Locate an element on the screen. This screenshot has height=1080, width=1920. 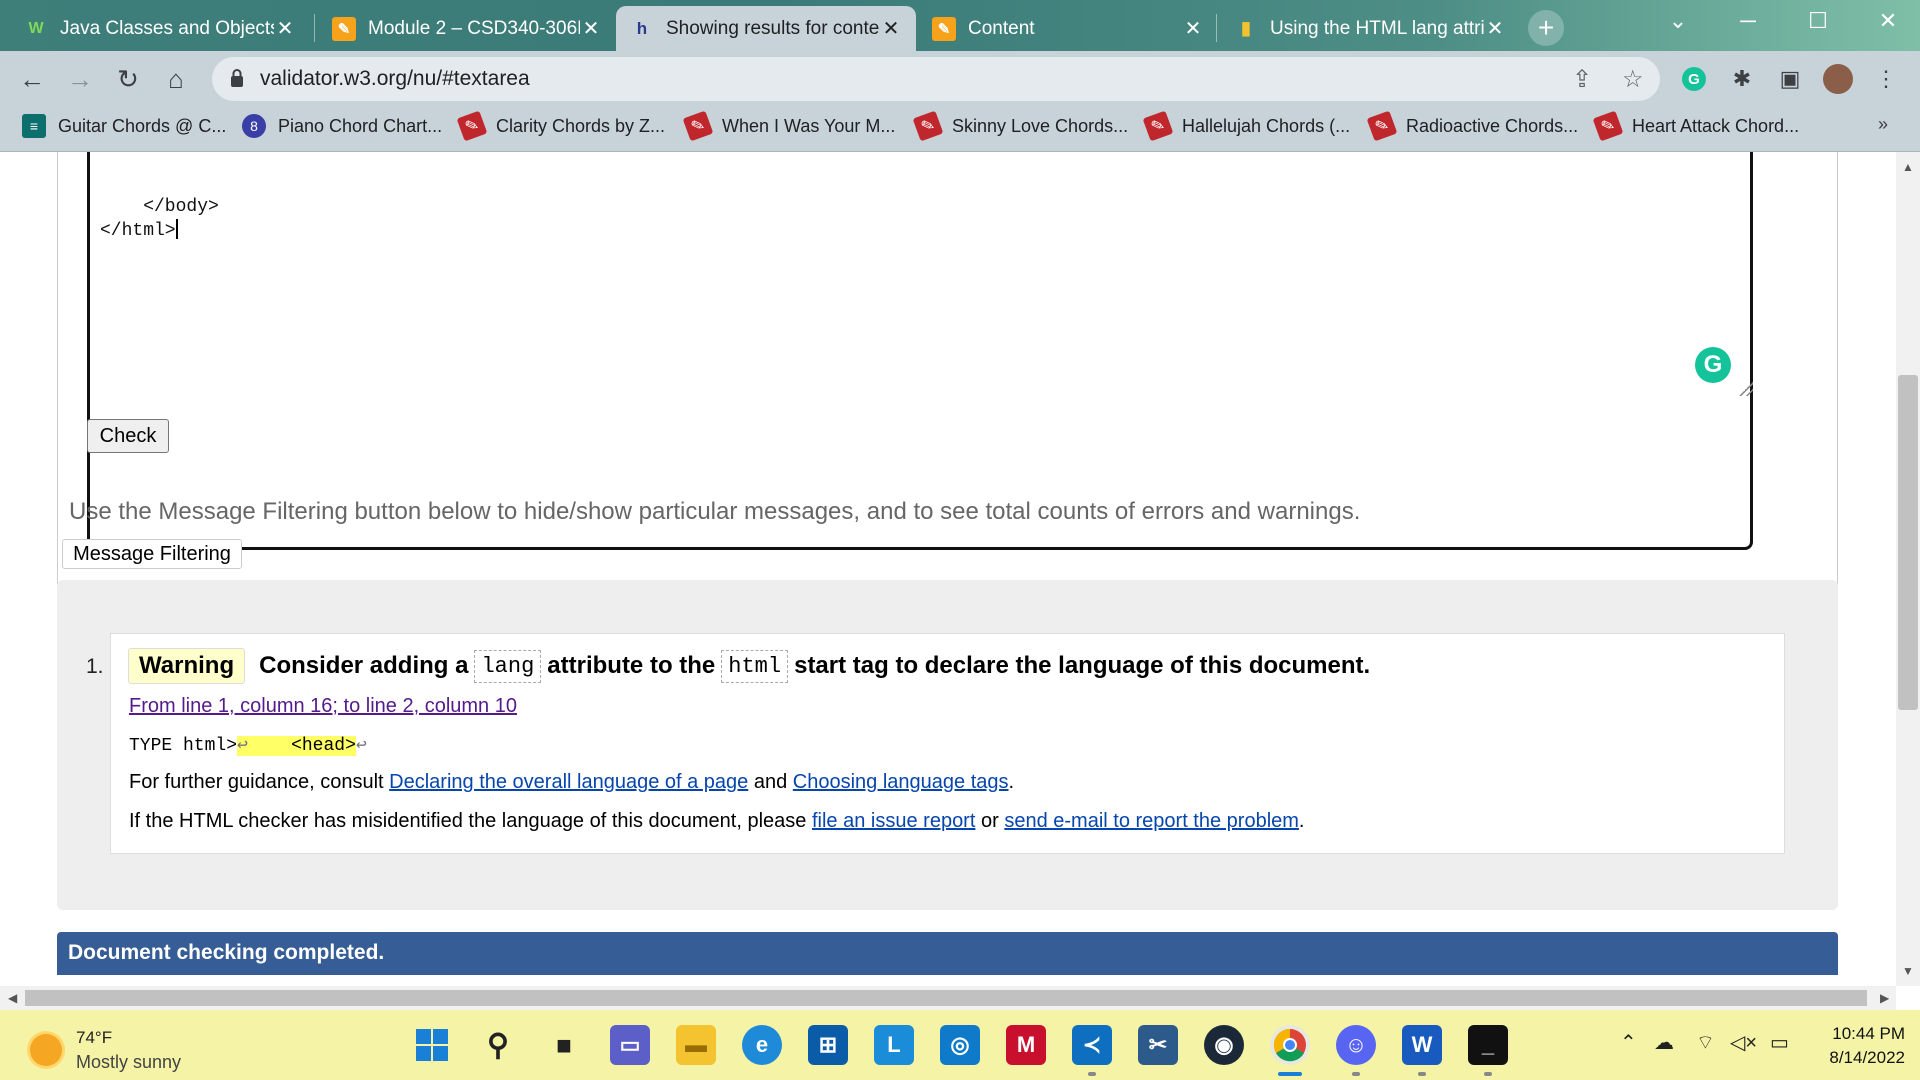
close-window-button: ✕ is located at coordinates (1888, 21).